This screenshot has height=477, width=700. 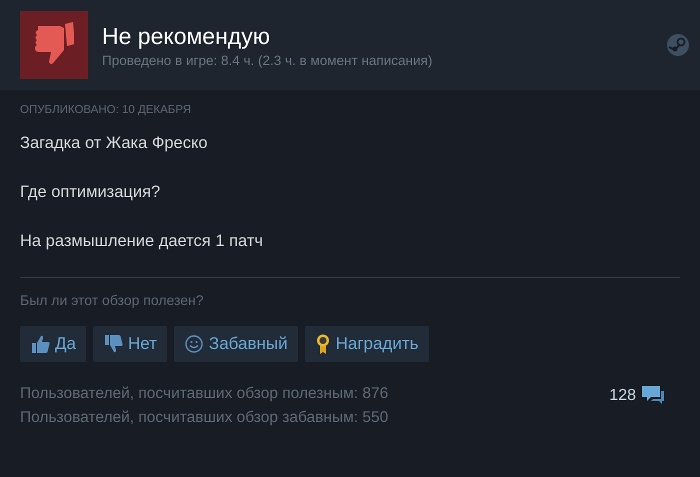 I want to click on comment-count: 128, so click(x=622, y=396).